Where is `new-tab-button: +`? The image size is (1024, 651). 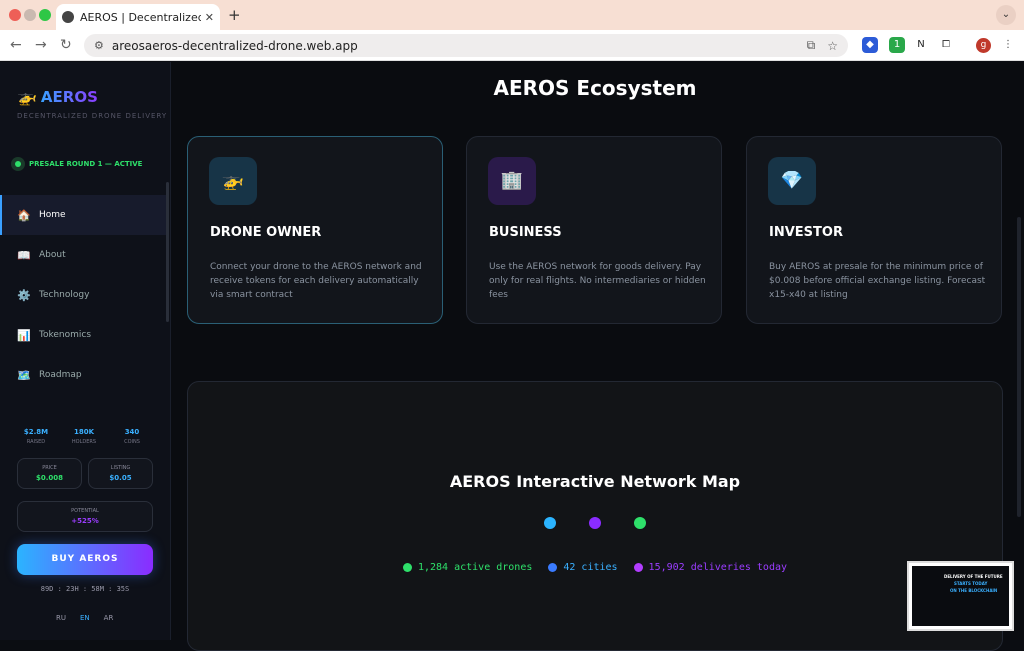 new-tab-button: + is located at coordinates (234, 15).